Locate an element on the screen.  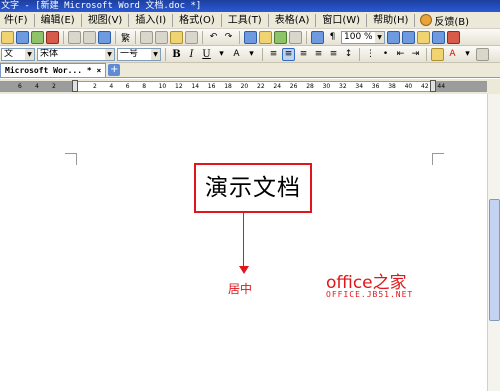
spellcheck-icon is located at coordinates (104, 37).